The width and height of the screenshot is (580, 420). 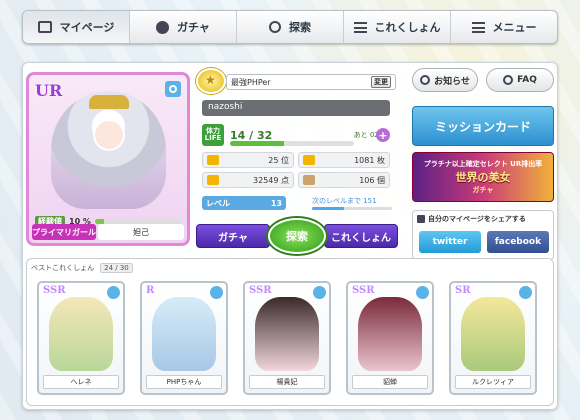 What do you see at coordinates (311, 82) in the screenshot?
I see `title-row: 最強PHPer 変更` at bounding box center [311, 82].